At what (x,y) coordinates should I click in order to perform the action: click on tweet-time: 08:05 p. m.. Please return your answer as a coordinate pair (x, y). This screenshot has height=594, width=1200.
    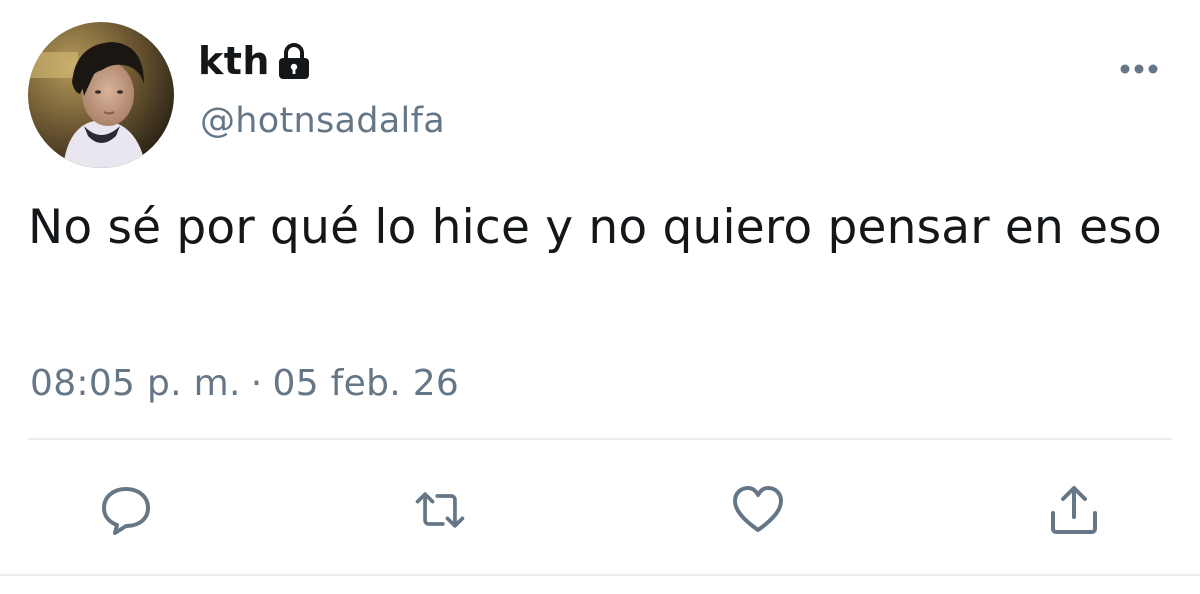
    Looking at the image, I should click on (135, 383).